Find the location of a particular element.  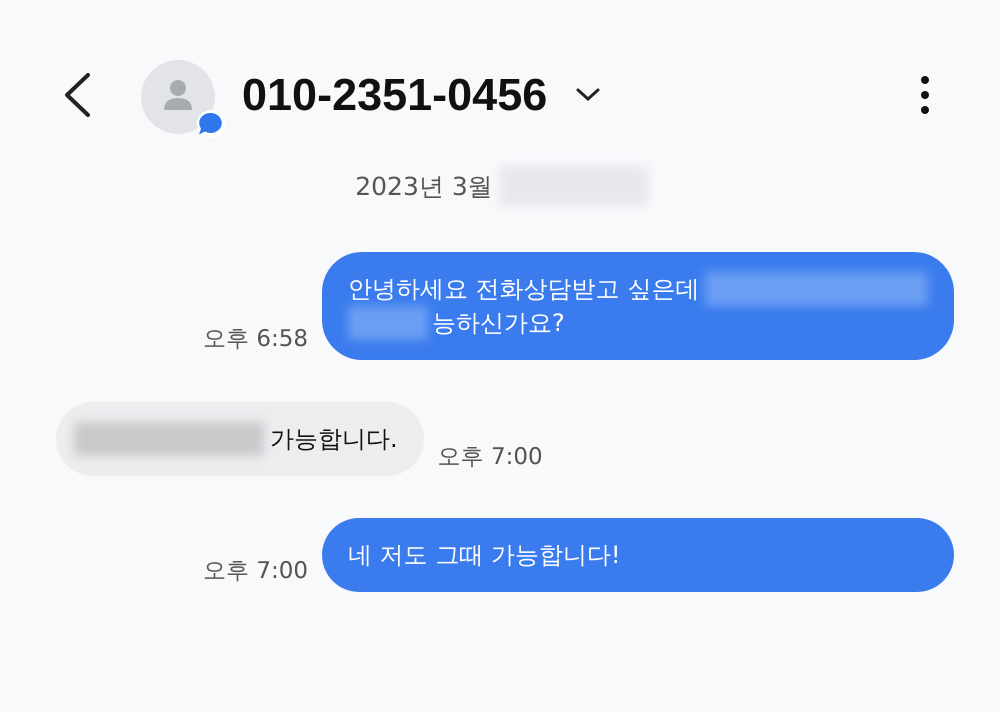

back-icon is located at coordinates (77, 95).